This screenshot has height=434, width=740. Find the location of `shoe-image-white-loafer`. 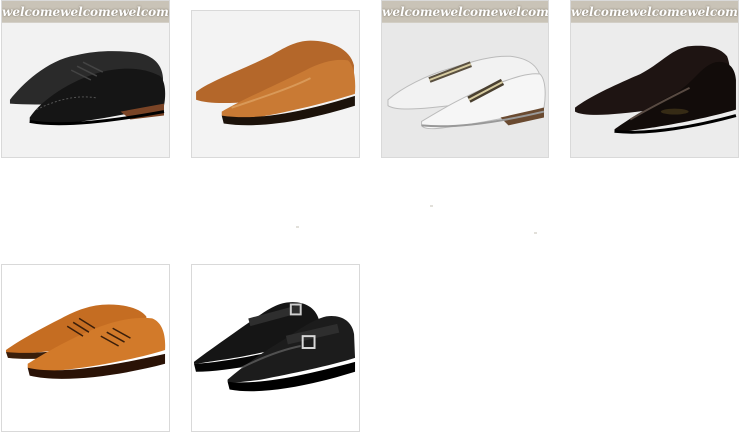

shoe-image-white-loafer is located at coordinates (465, 89).